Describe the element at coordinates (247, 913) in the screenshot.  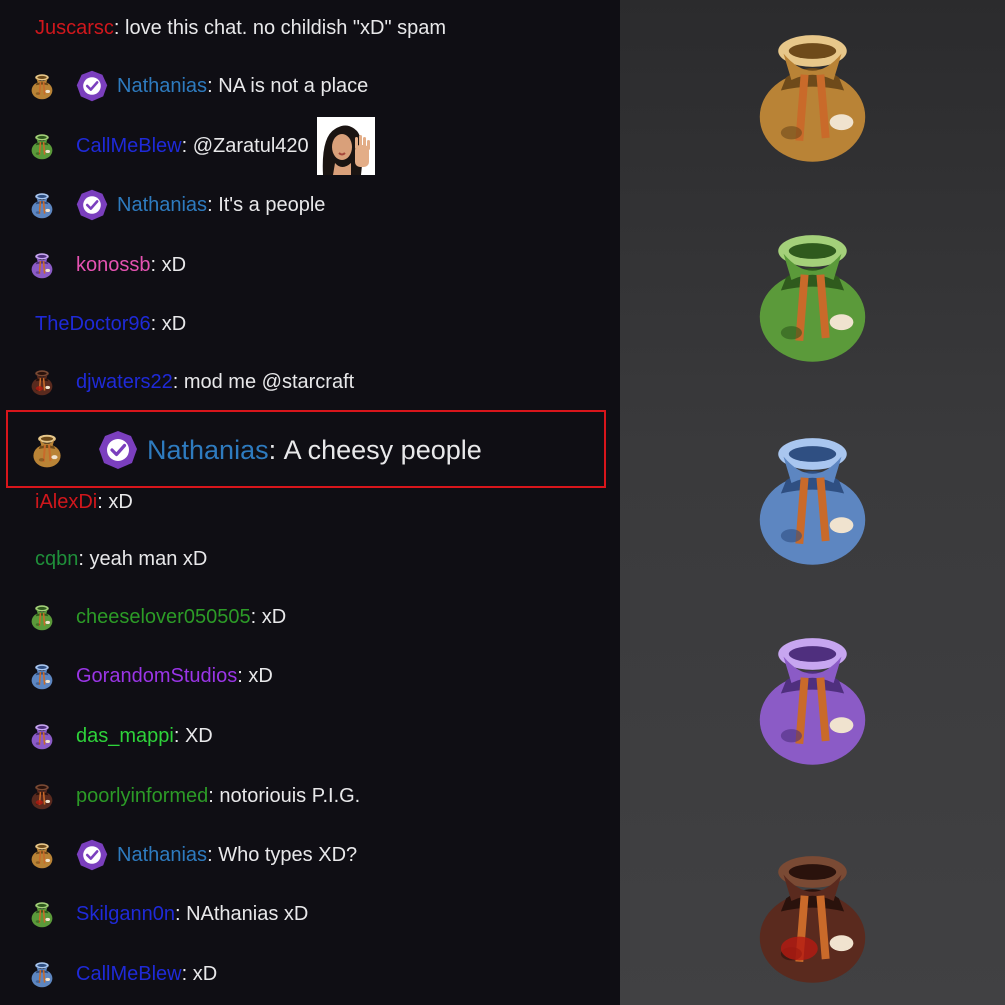
I see `message-text: NAthanias xD` at that location.